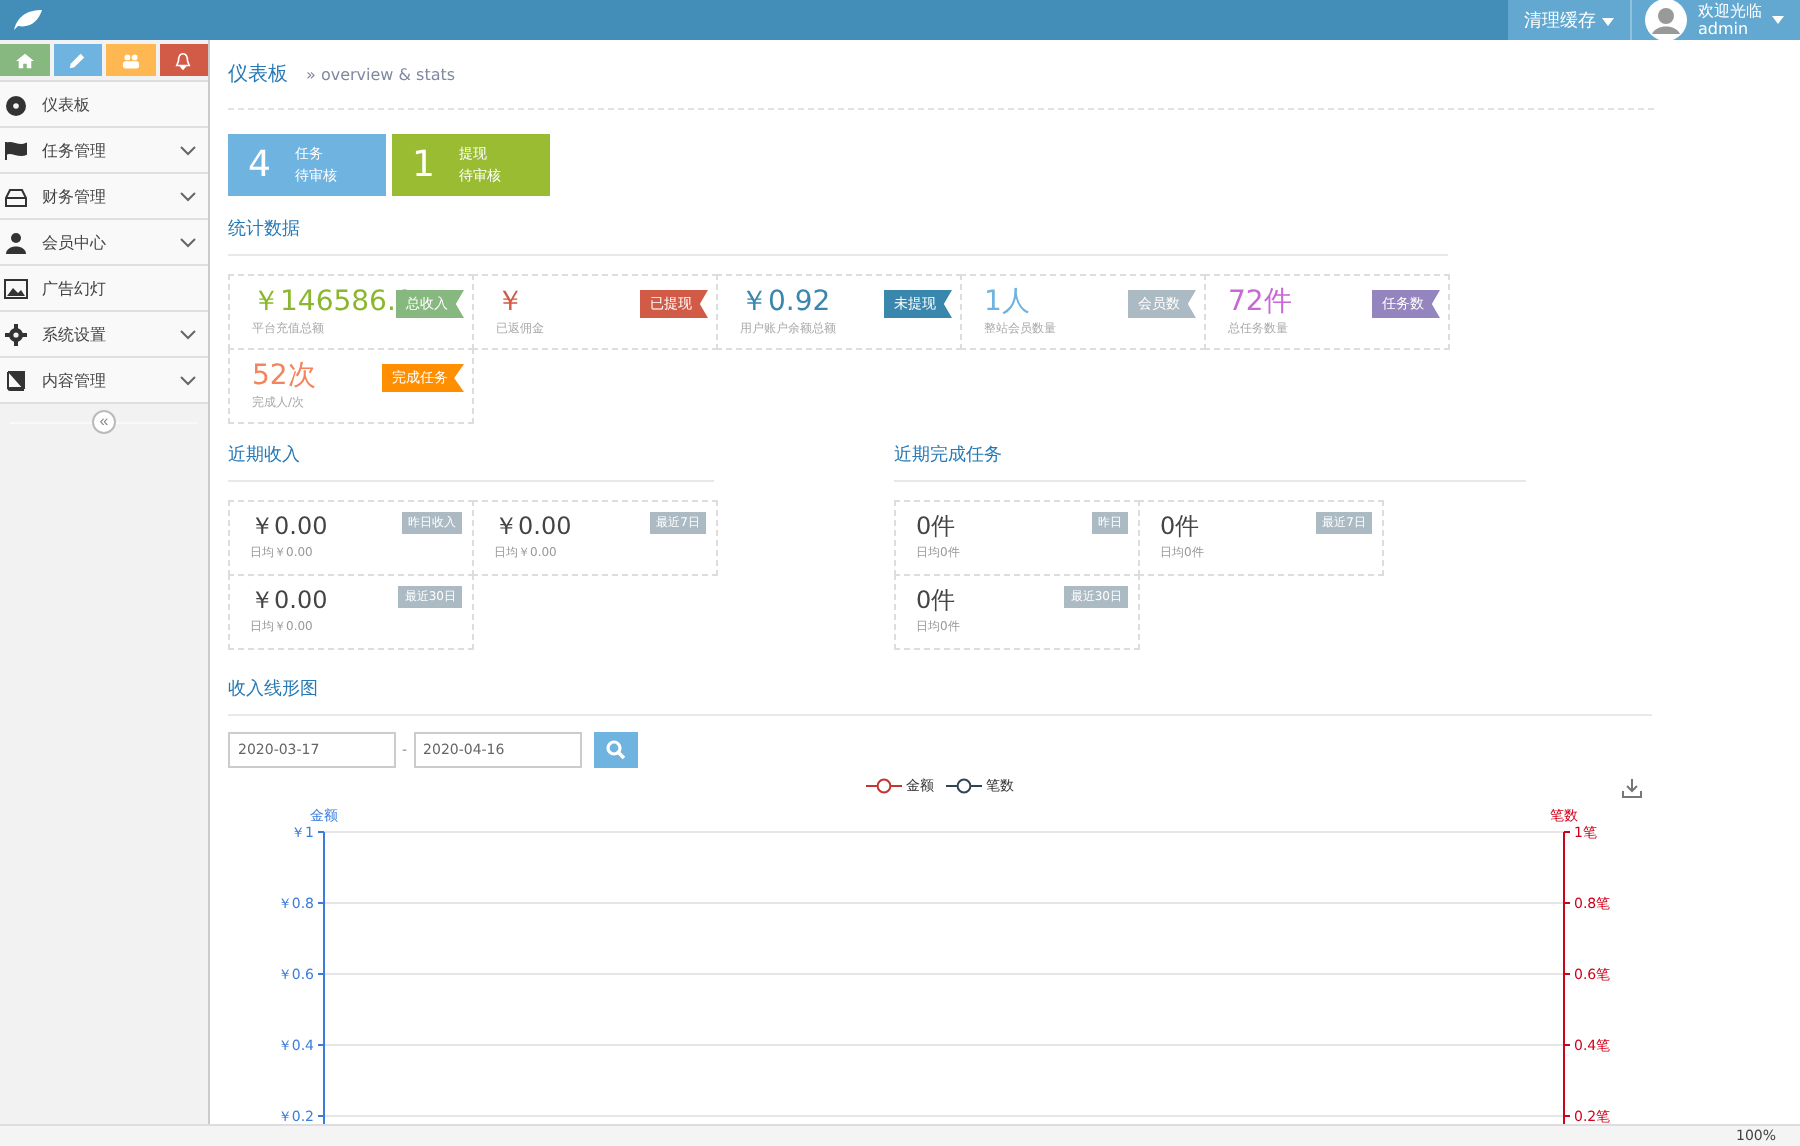 This screenshot has width=1800, height=1146. I want to click on inbox-icon, so click(16, 196).